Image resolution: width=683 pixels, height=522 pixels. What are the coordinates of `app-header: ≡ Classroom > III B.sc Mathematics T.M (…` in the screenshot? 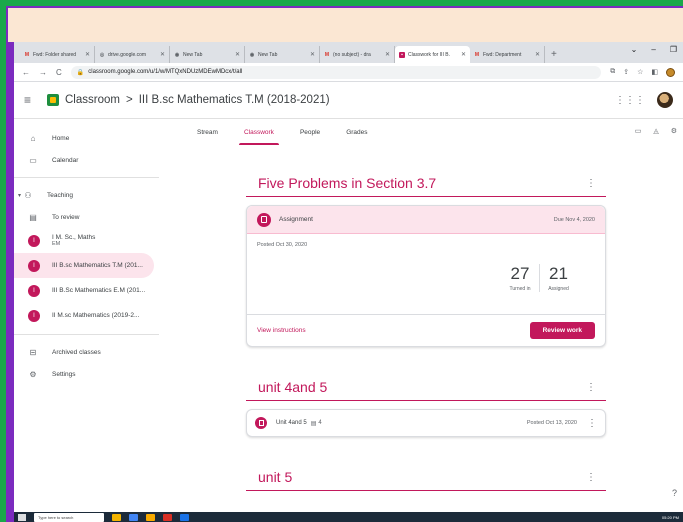 It's located at (348, 100).